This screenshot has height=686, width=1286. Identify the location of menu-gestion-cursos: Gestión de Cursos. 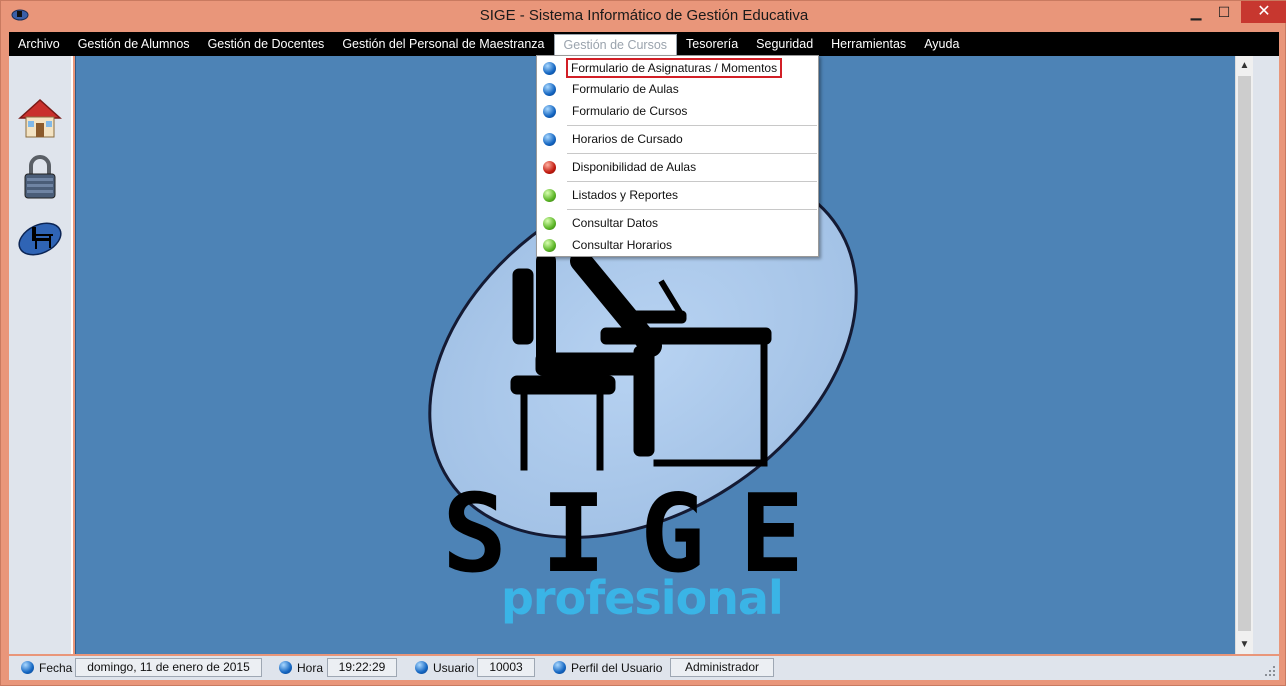
(615, 45).